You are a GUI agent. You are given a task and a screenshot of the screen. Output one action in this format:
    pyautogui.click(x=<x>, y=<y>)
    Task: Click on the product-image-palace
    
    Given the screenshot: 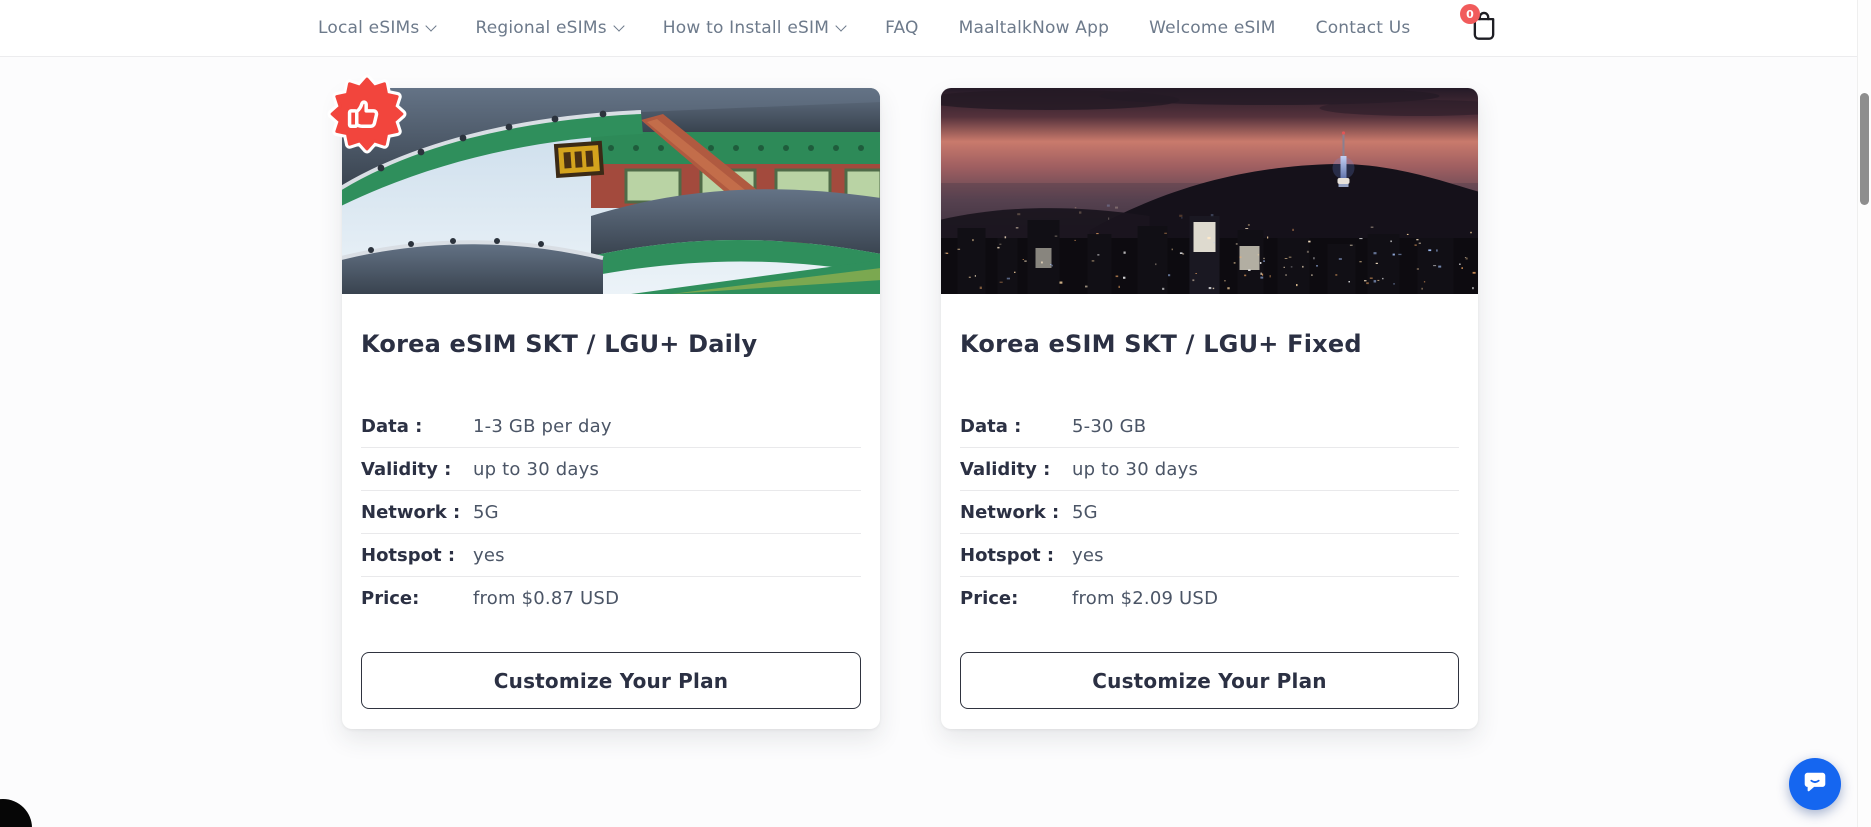 What is the action you would take?
    pyautogui.click(x=611, y=191)
    